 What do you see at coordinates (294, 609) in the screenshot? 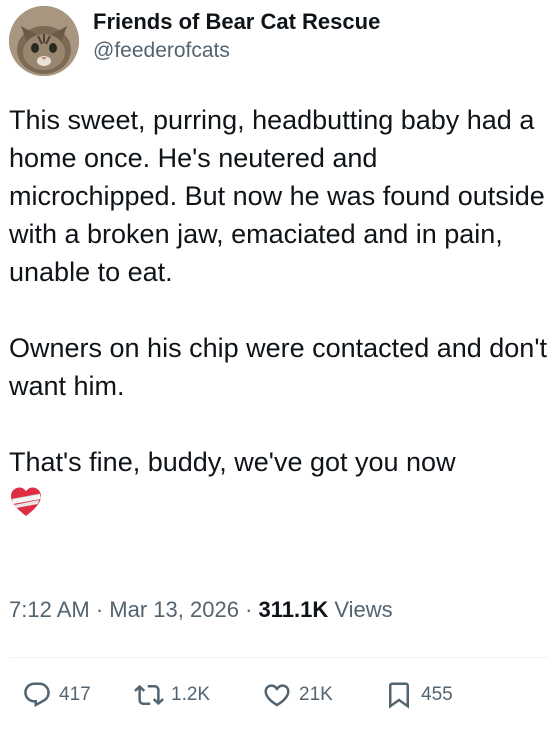
I see `views-count: 311.1K` at bounding box center [294, 609].